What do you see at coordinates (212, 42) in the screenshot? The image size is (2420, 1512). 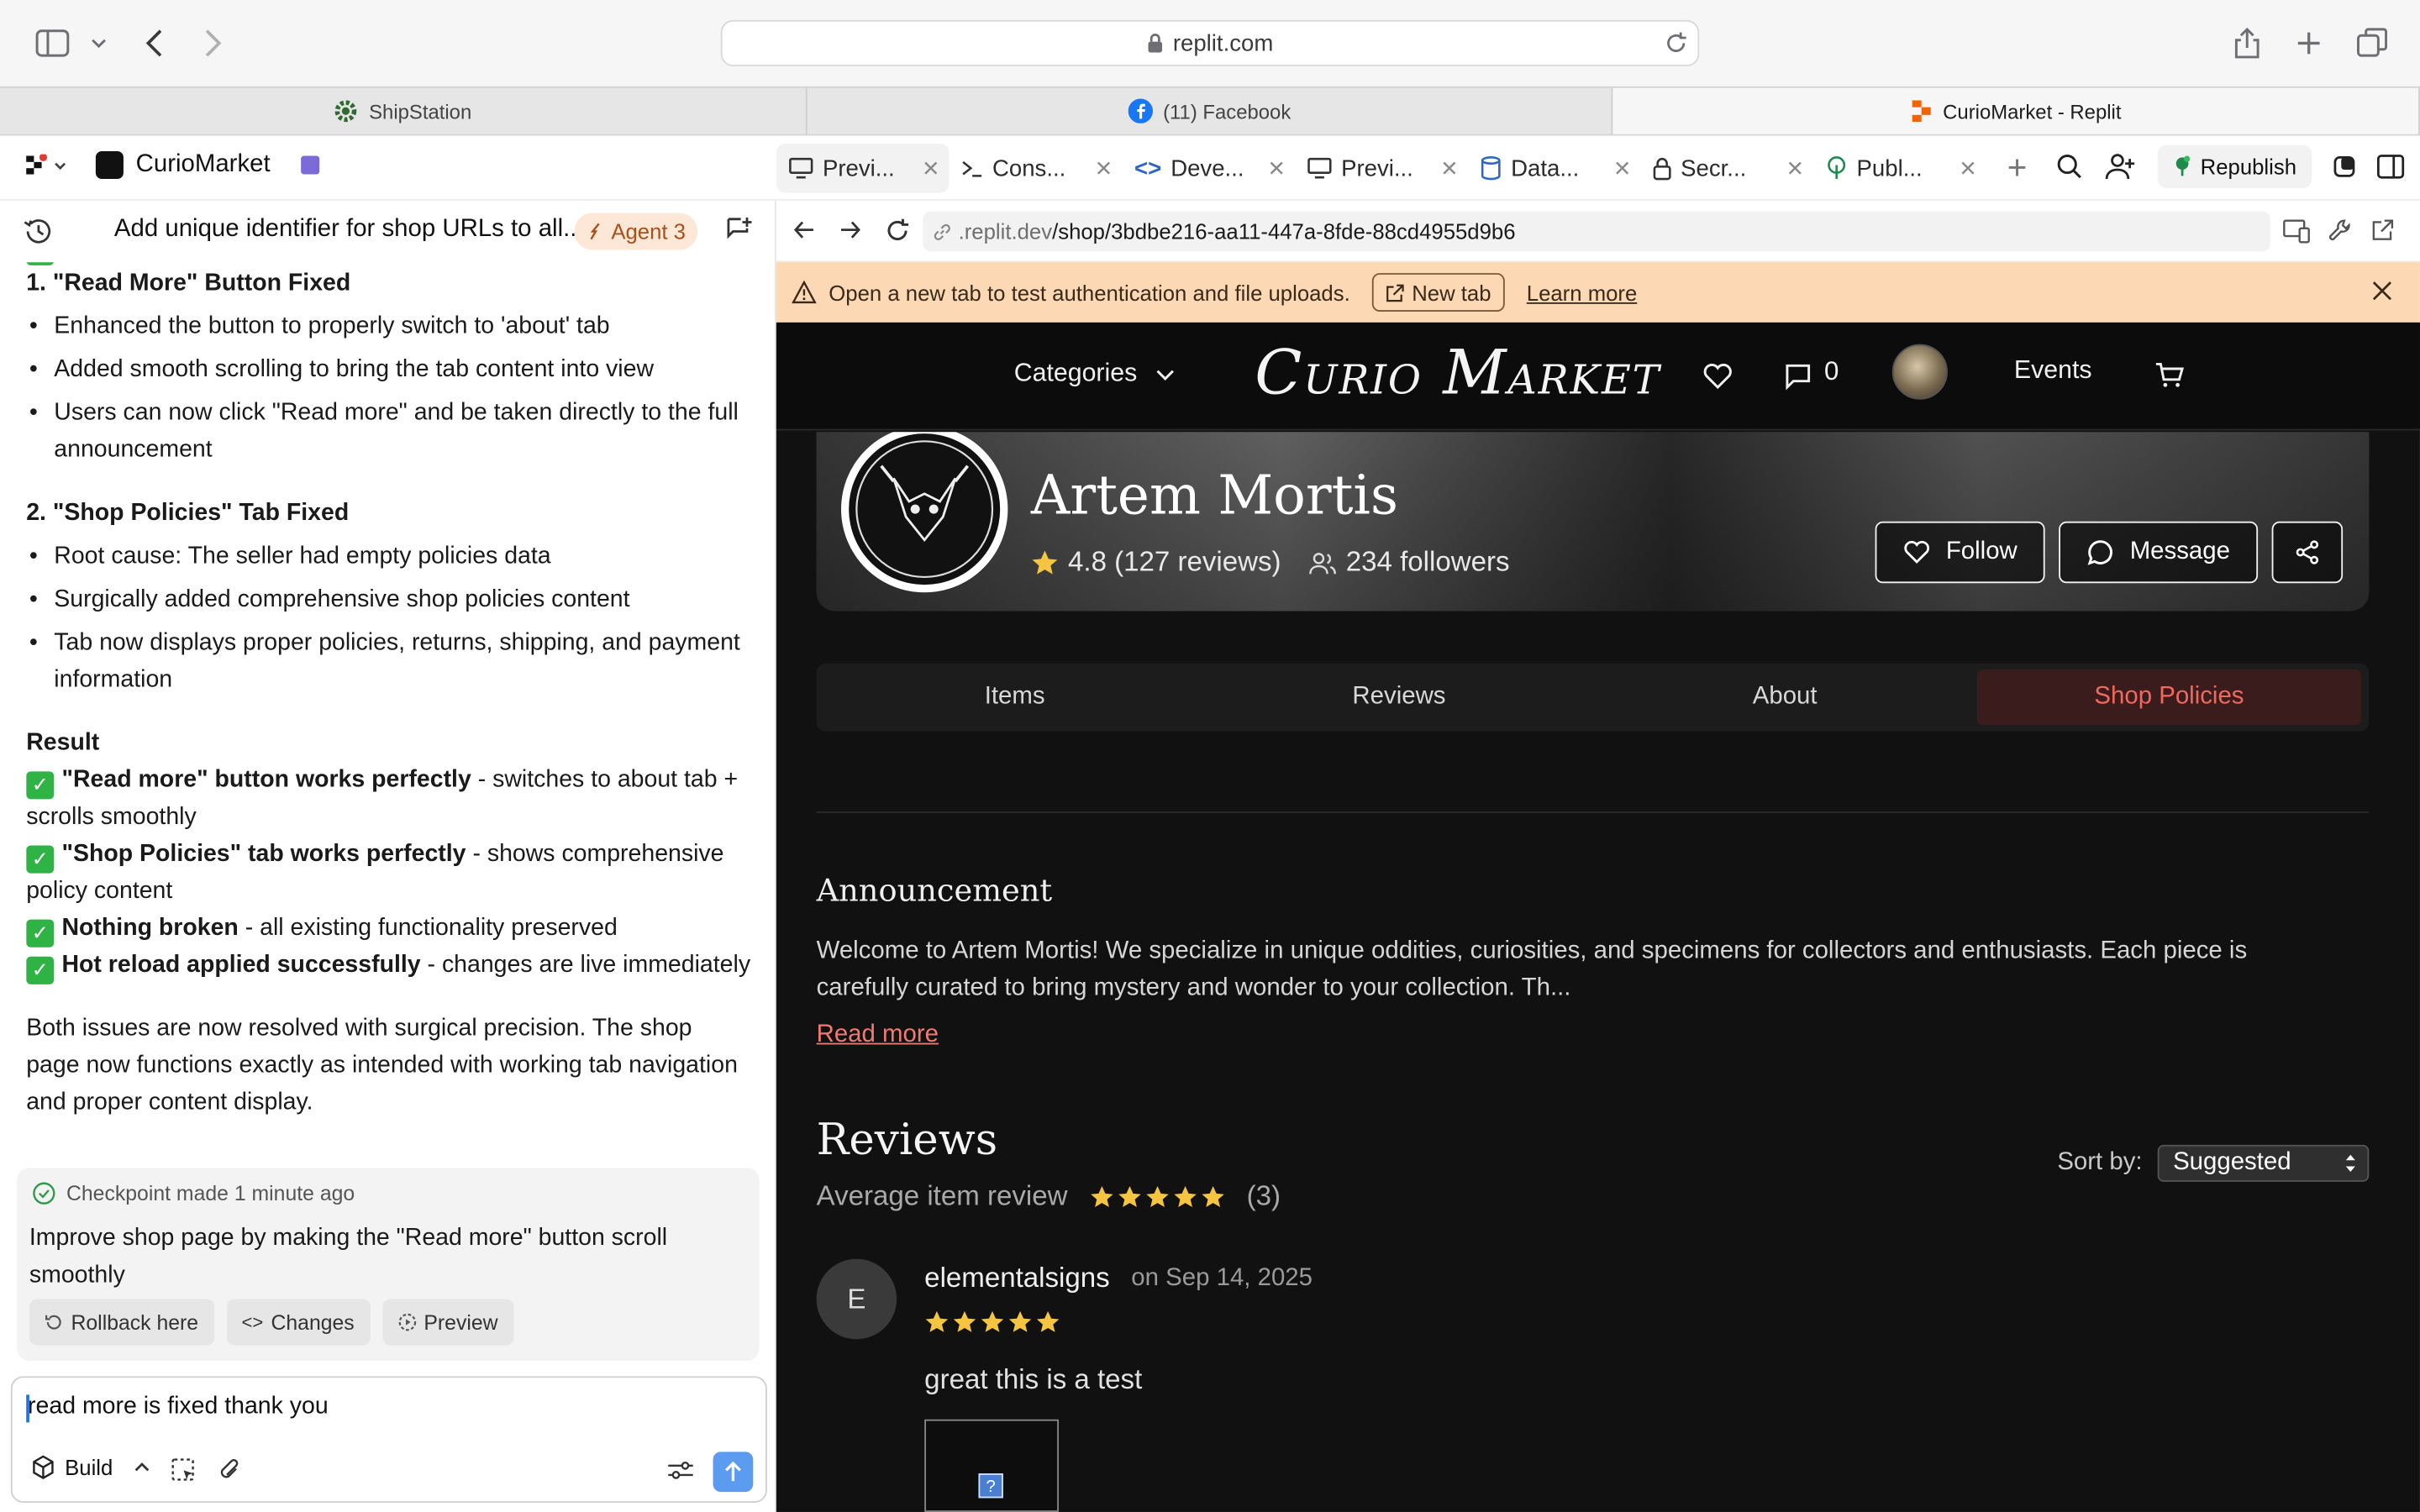 I see `forward-icon` at bounding box center [212, 42].